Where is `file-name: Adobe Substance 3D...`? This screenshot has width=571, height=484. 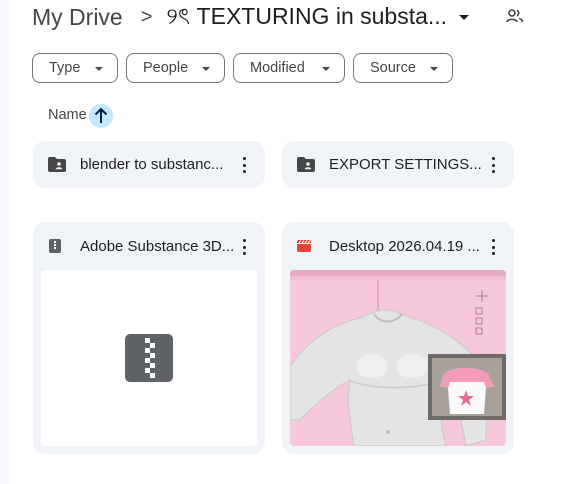
file-name: Adobe Substance 3D... is located at coordinates (157, 246).